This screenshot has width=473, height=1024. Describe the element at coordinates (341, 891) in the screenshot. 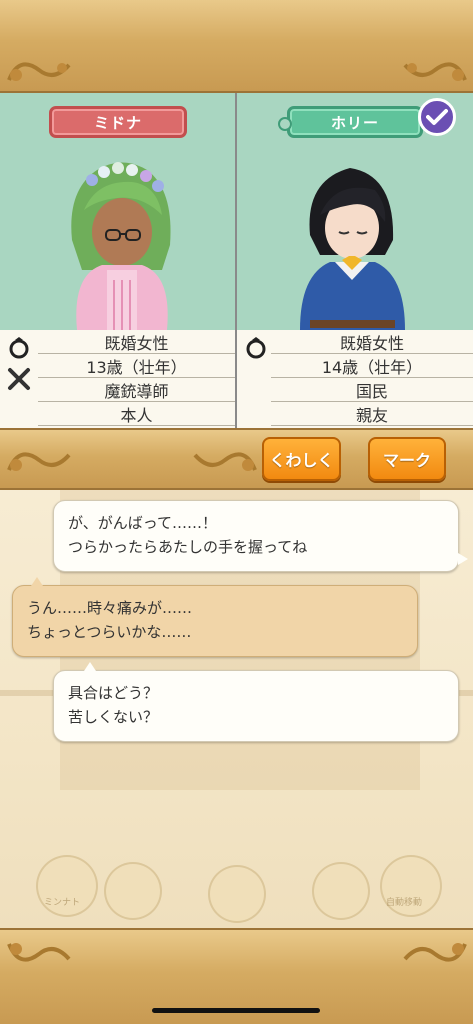

I see `ghost-action-button` at that location.